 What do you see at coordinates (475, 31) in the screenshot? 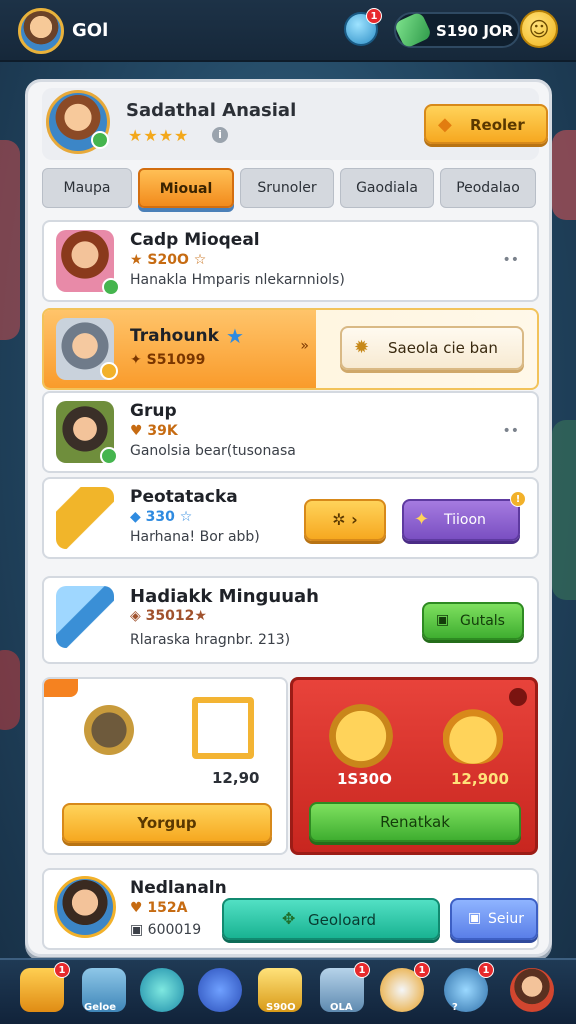
I see `currency-value: S190 JOR` at bounding box center [475, 31].